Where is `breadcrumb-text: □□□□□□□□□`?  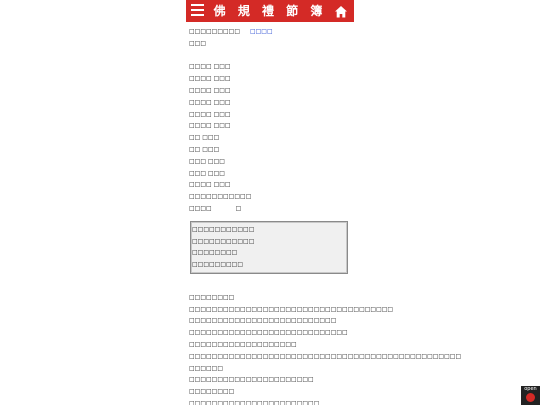 breadcrumb-text: □□□□□□□□□ is located at coordinates (215, 31).